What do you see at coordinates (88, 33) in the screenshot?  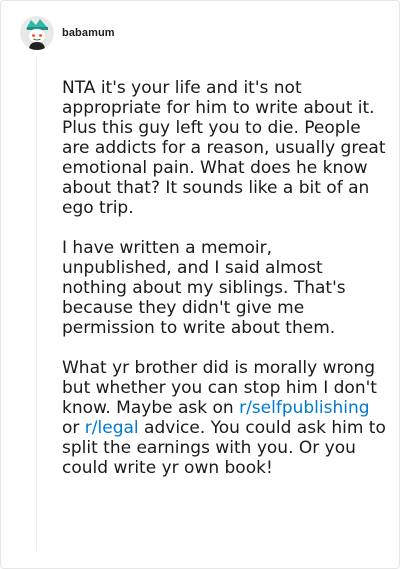 I see `username: babamum` at bounding box center [88, 33].